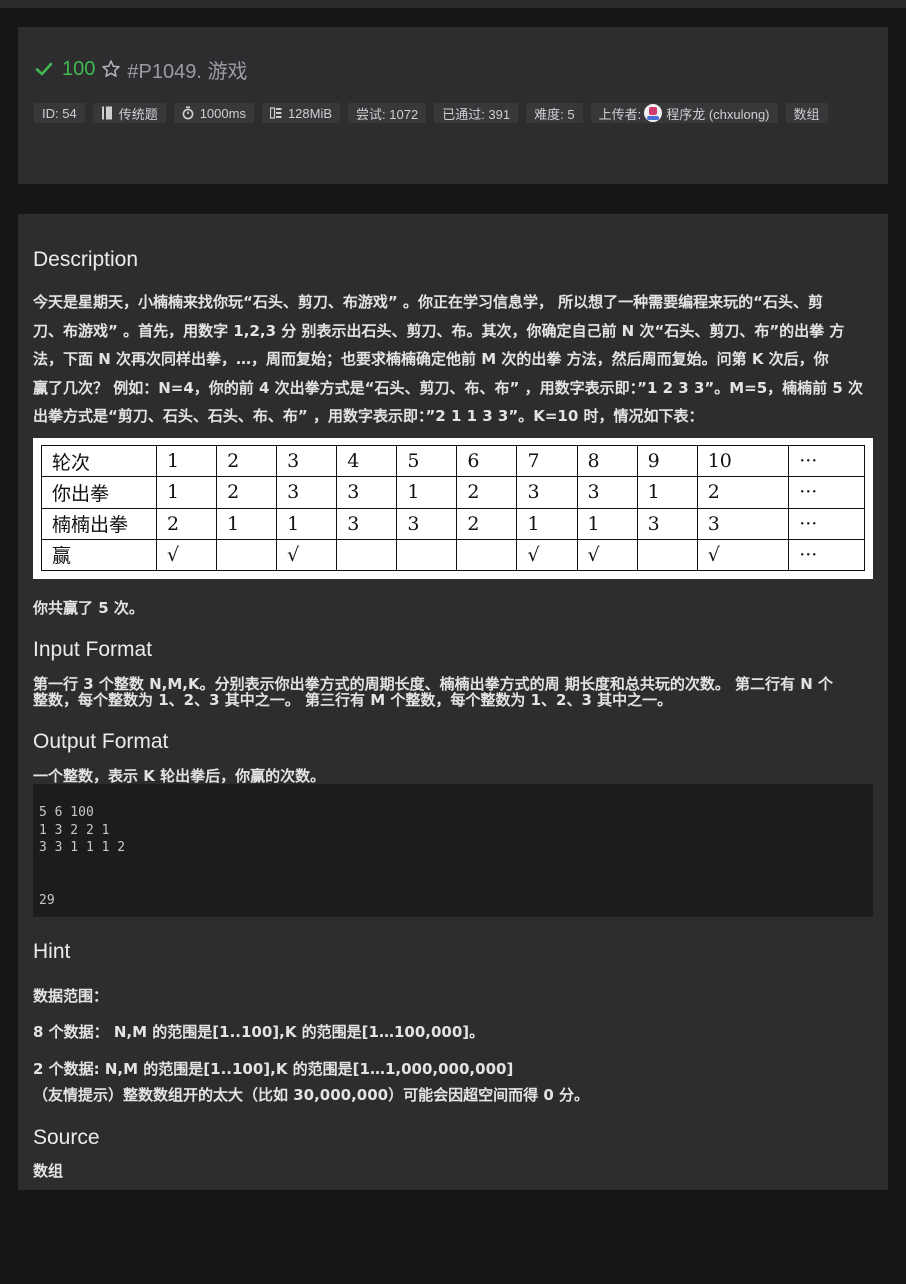 Image resolution: width=906 pixels, height=1284 pixels. I want to click on table-row: 楠楠出拳 2 1 1 3 3 2 1 1 3 3 ···, so click(453, 523).